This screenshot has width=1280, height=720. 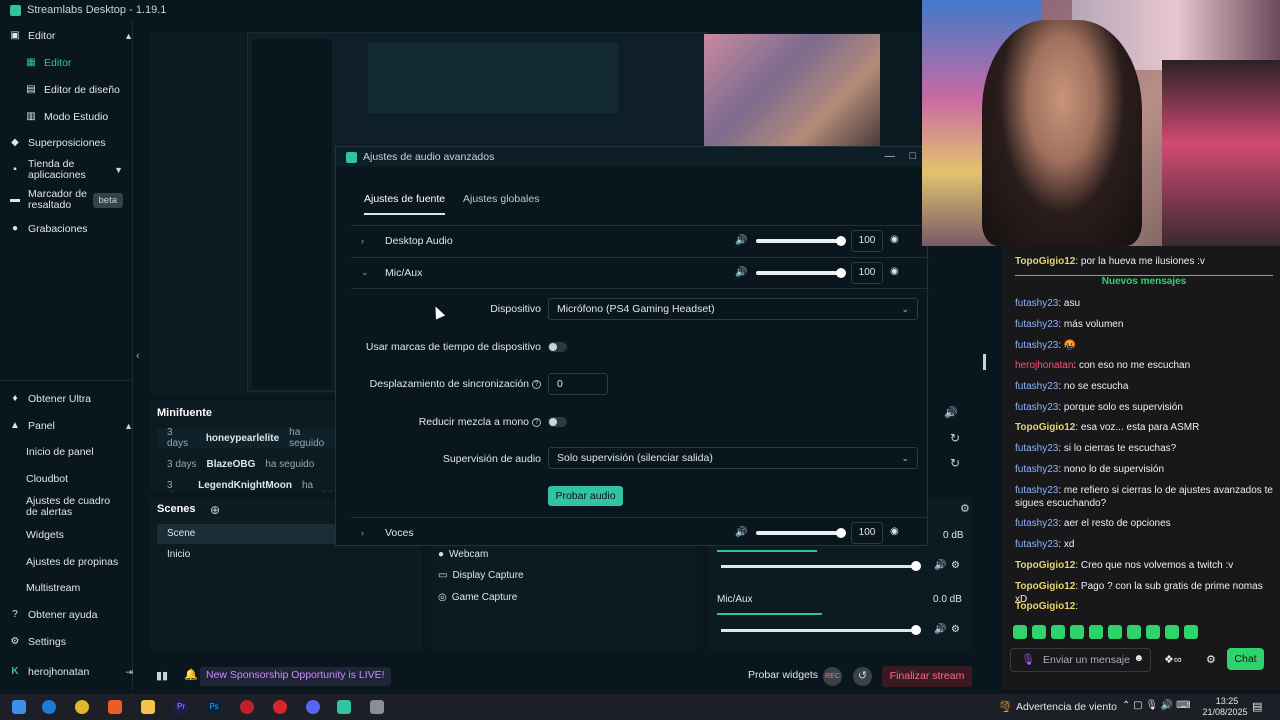 What do you see at coordinates (578, 384) in the screenshot?
I see `sync-offset-input: 0` at bounding box center [578, 384].